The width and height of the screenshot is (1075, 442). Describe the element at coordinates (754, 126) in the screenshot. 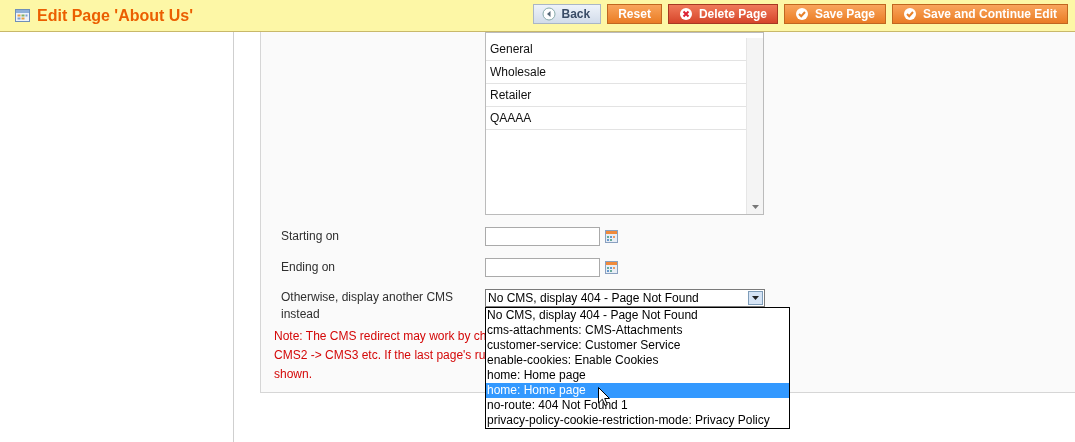

I see `scrollbar` at that location.